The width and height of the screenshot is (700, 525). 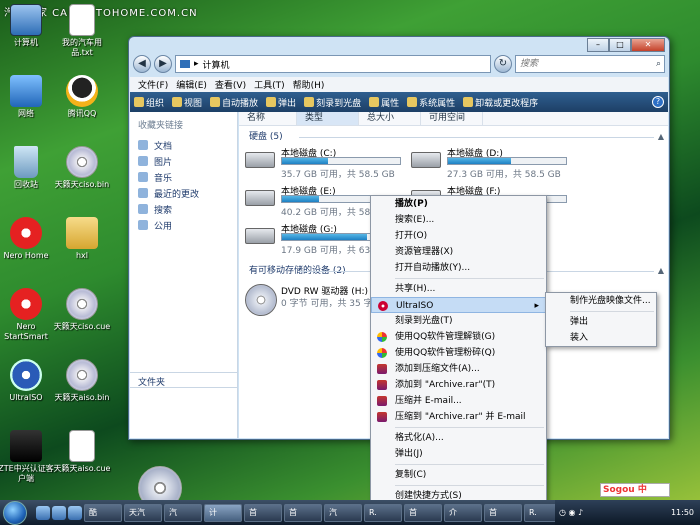 What do you see at coordinates (383, 512) in the screenshot?
I see `taskbar-button: R.` at bounding box center [383, 512].